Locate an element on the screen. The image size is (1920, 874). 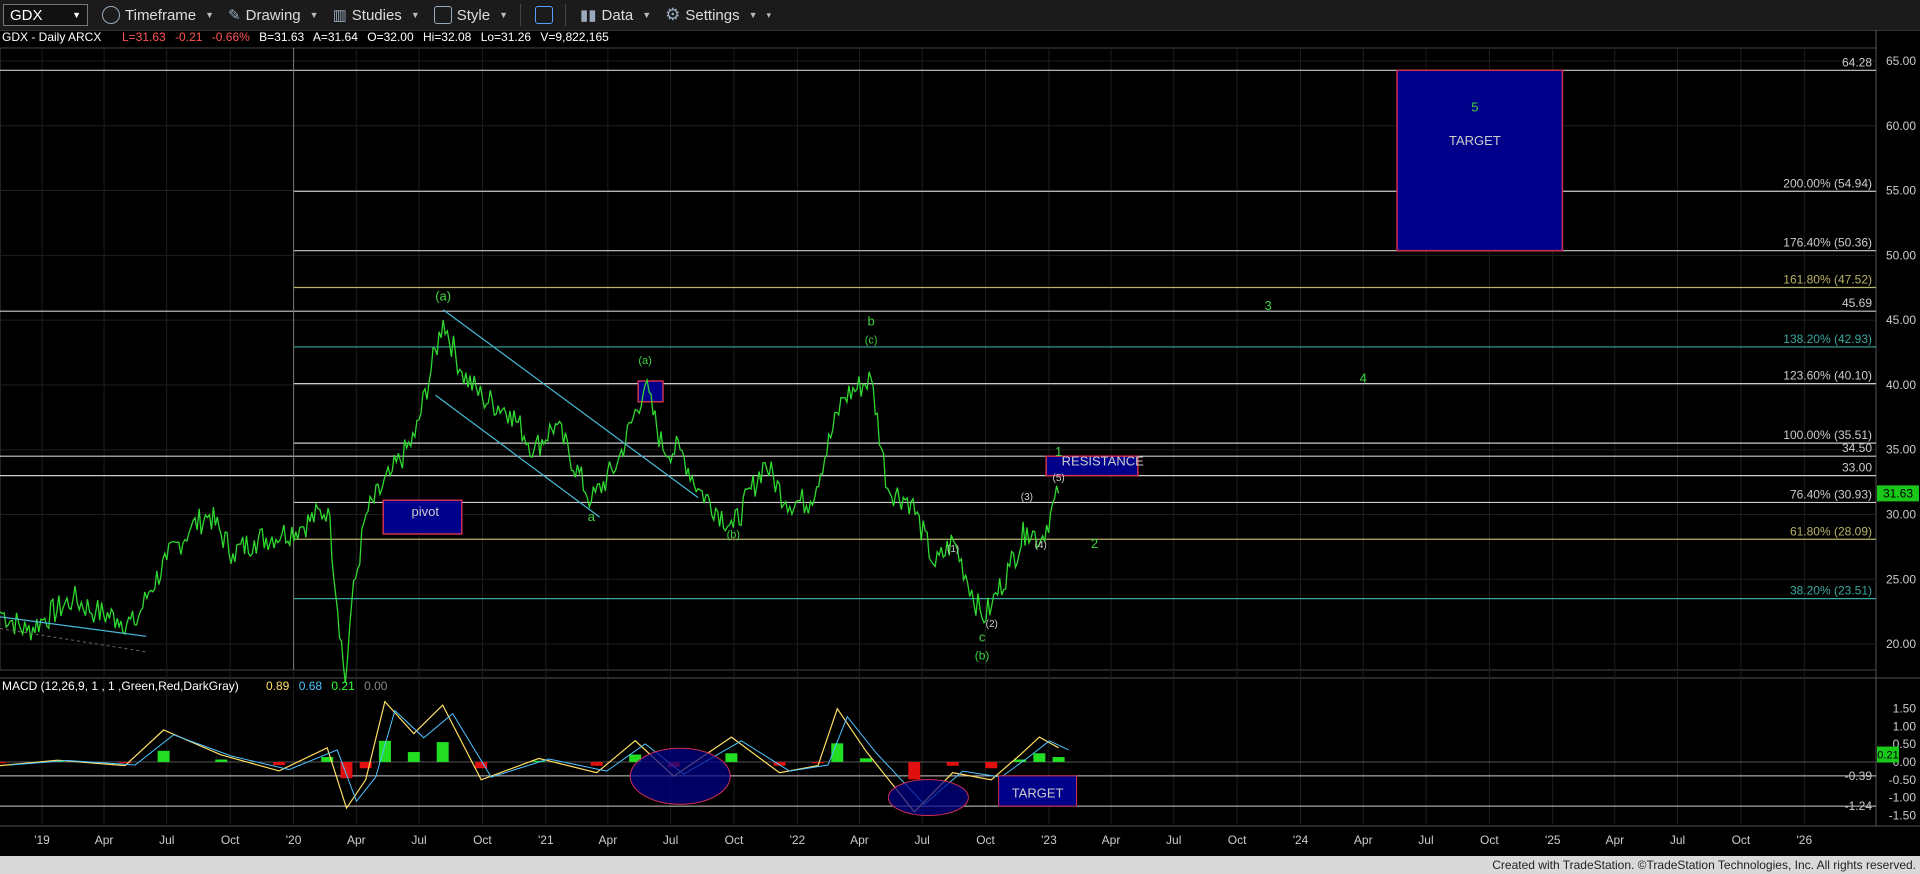
bar-chart-icon: ▮▮ is located at coordinates (588, 15).